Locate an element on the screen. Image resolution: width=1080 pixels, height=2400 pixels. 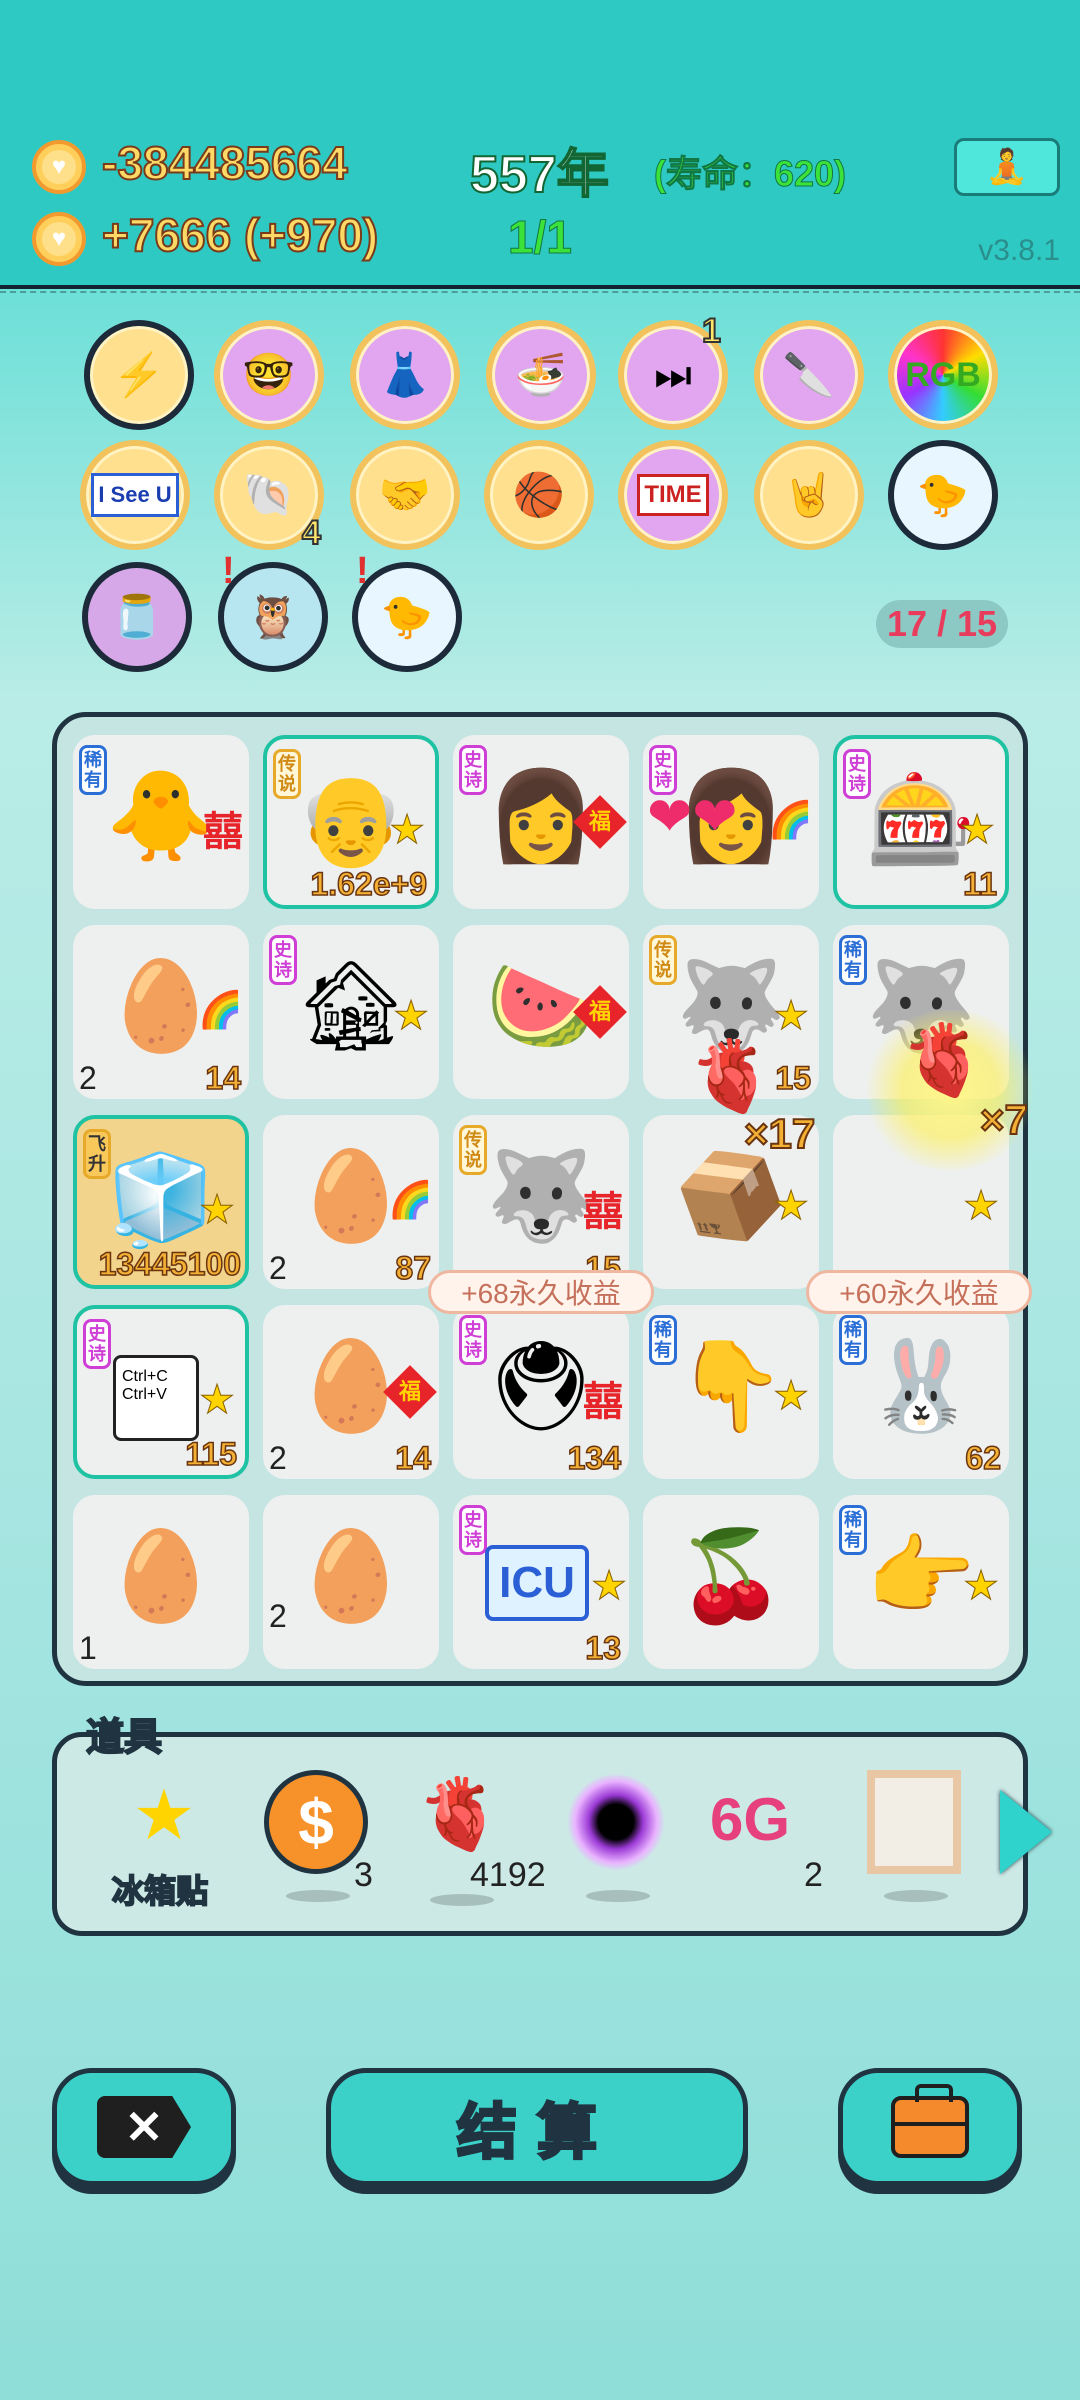
rgb-label: RGB is located at coordinates (943, 374).